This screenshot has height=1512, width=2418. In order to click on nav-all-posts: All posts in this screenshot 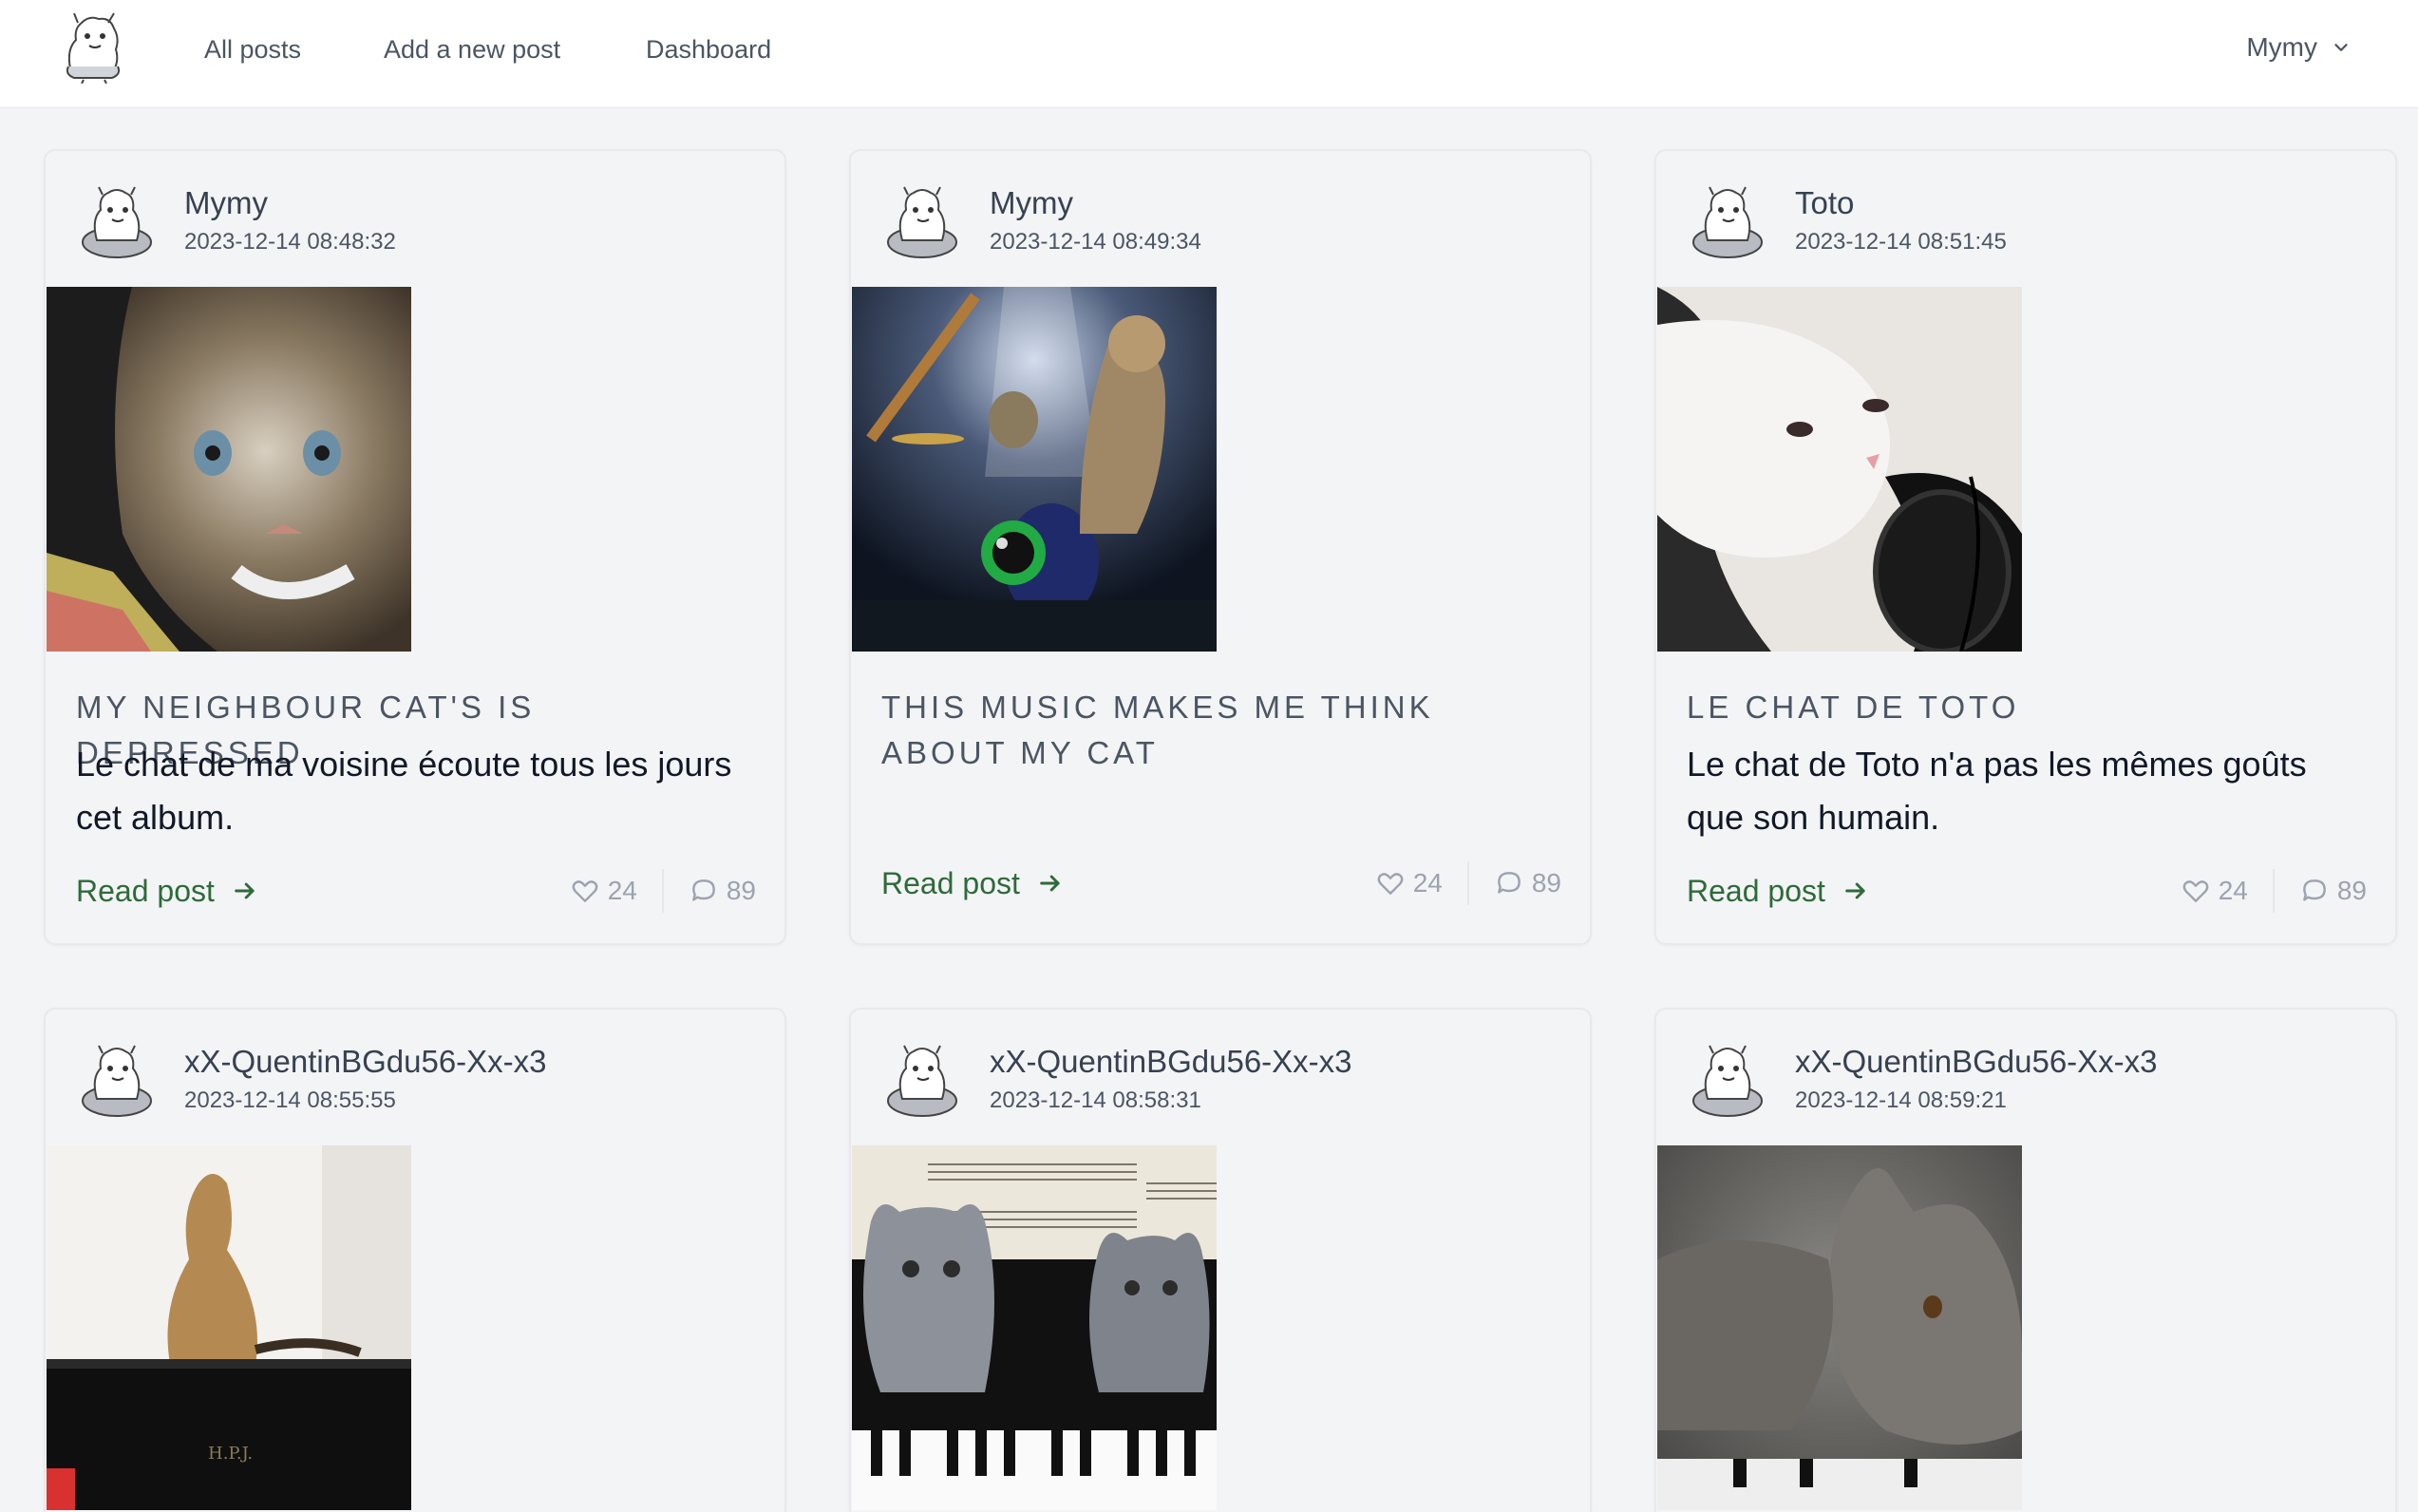, I will do `click(252, 49)`.